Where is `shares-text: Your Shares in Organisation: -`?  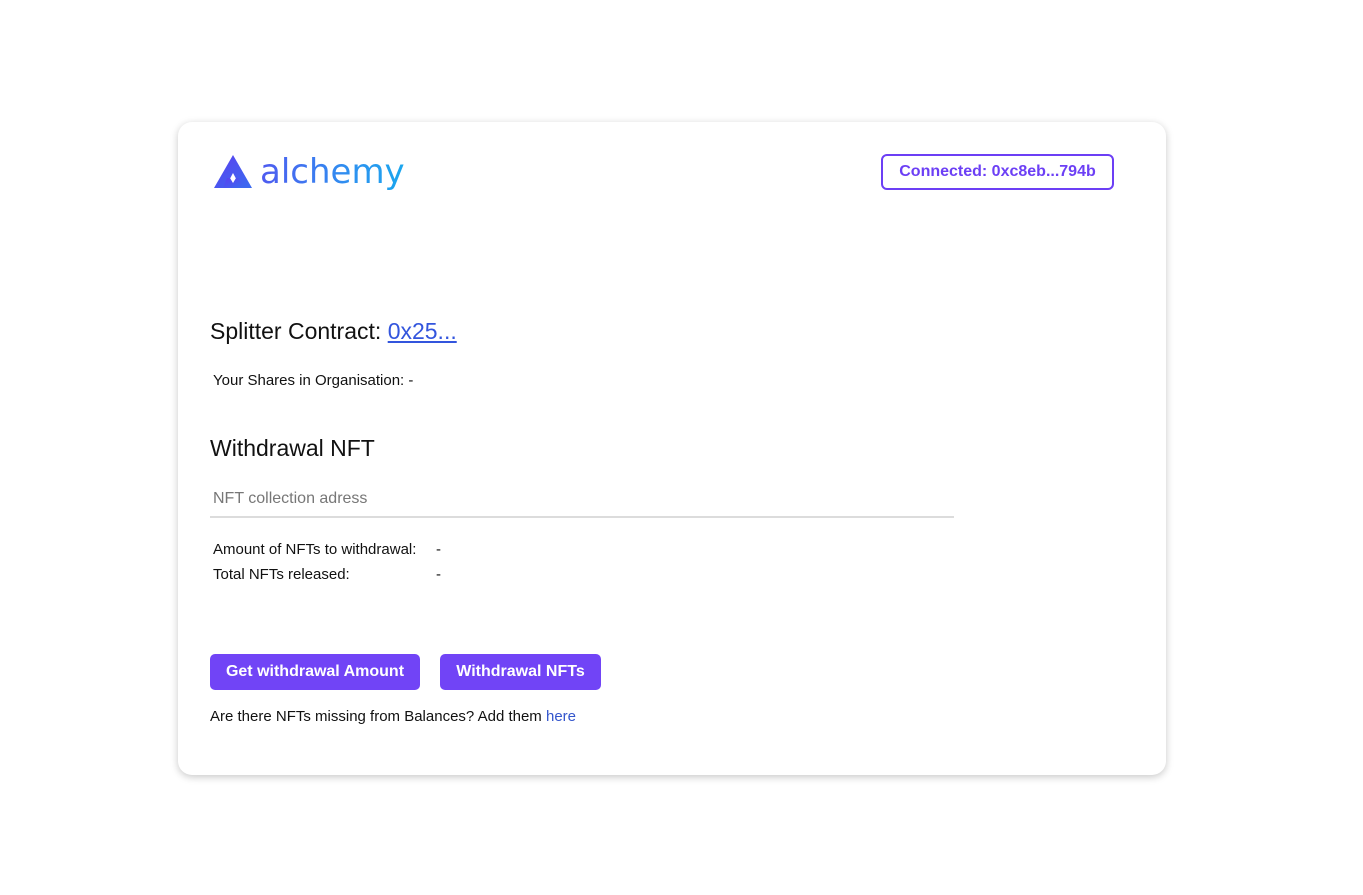
shares-text: Your Shares in Organisation: - is located at coordinates (313, 380).